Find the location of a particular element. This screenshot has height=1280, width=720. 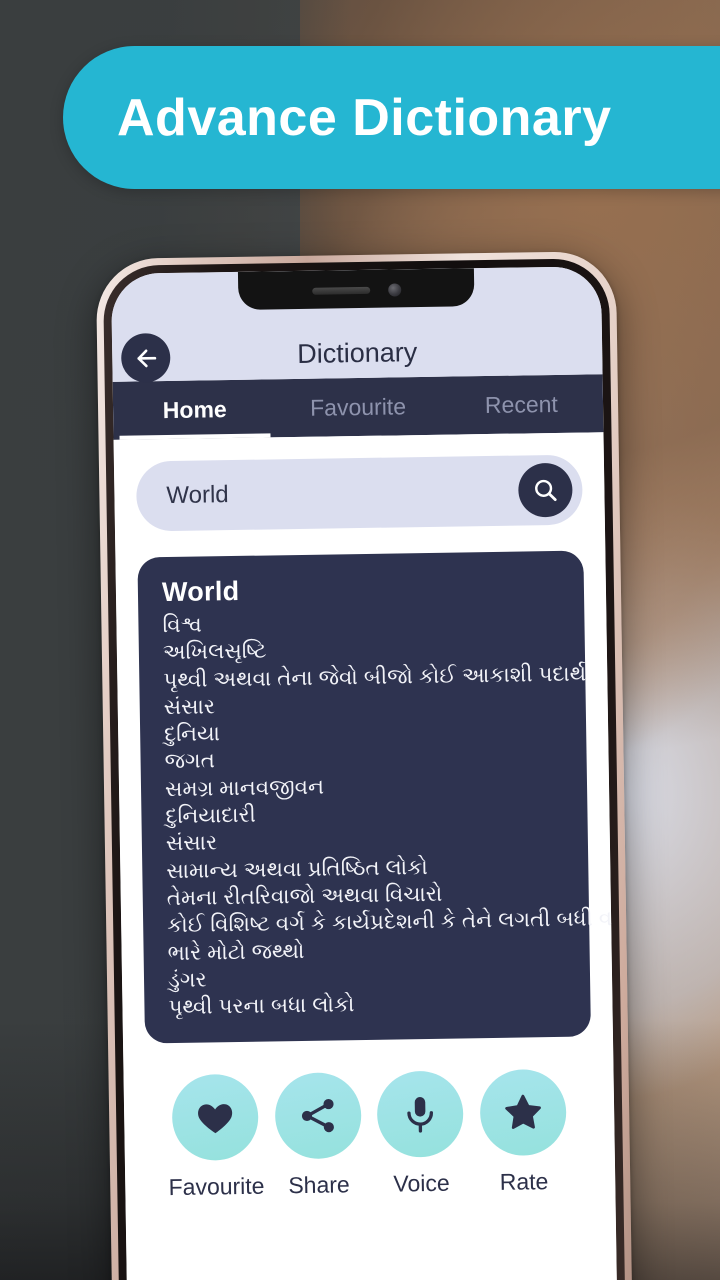

action-favourite: Favourite is located at coordinates (216, 1138).